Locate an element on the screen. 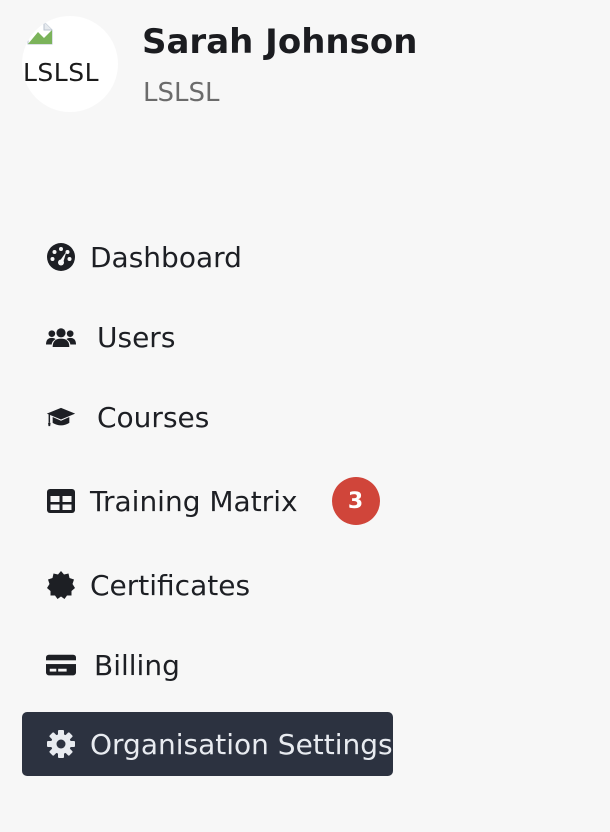 The width and height of the screenshot is (610, 832). gear-icon is located at coordinates (61, 744).